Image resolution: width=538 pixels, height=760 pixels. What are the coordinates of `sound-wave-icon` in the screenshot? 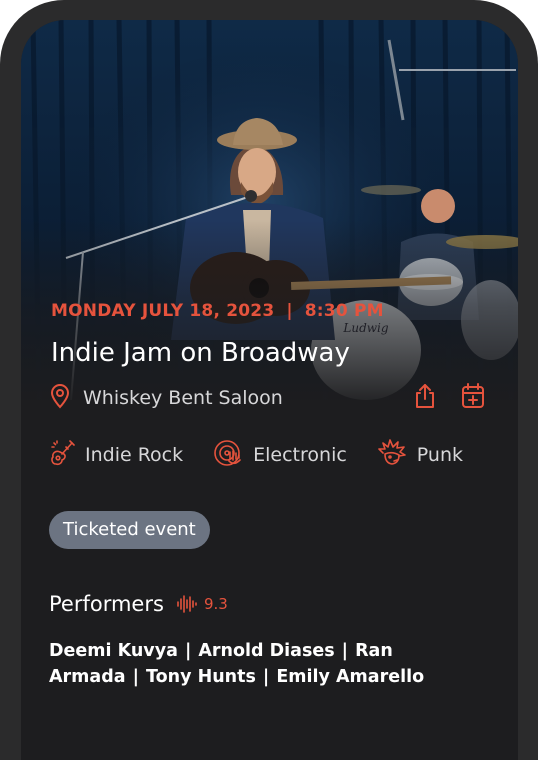 It's located at (187, 604).